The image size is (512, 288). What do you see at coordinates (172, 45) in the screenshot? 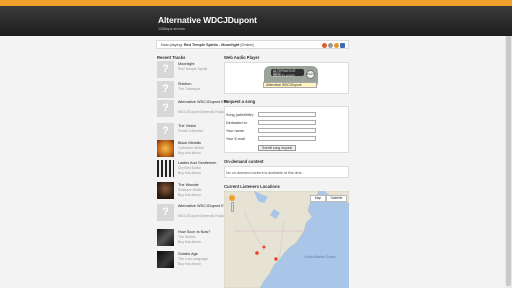
I see `now-playing-prefix: Now playing:` at bounding box center [172, 45].